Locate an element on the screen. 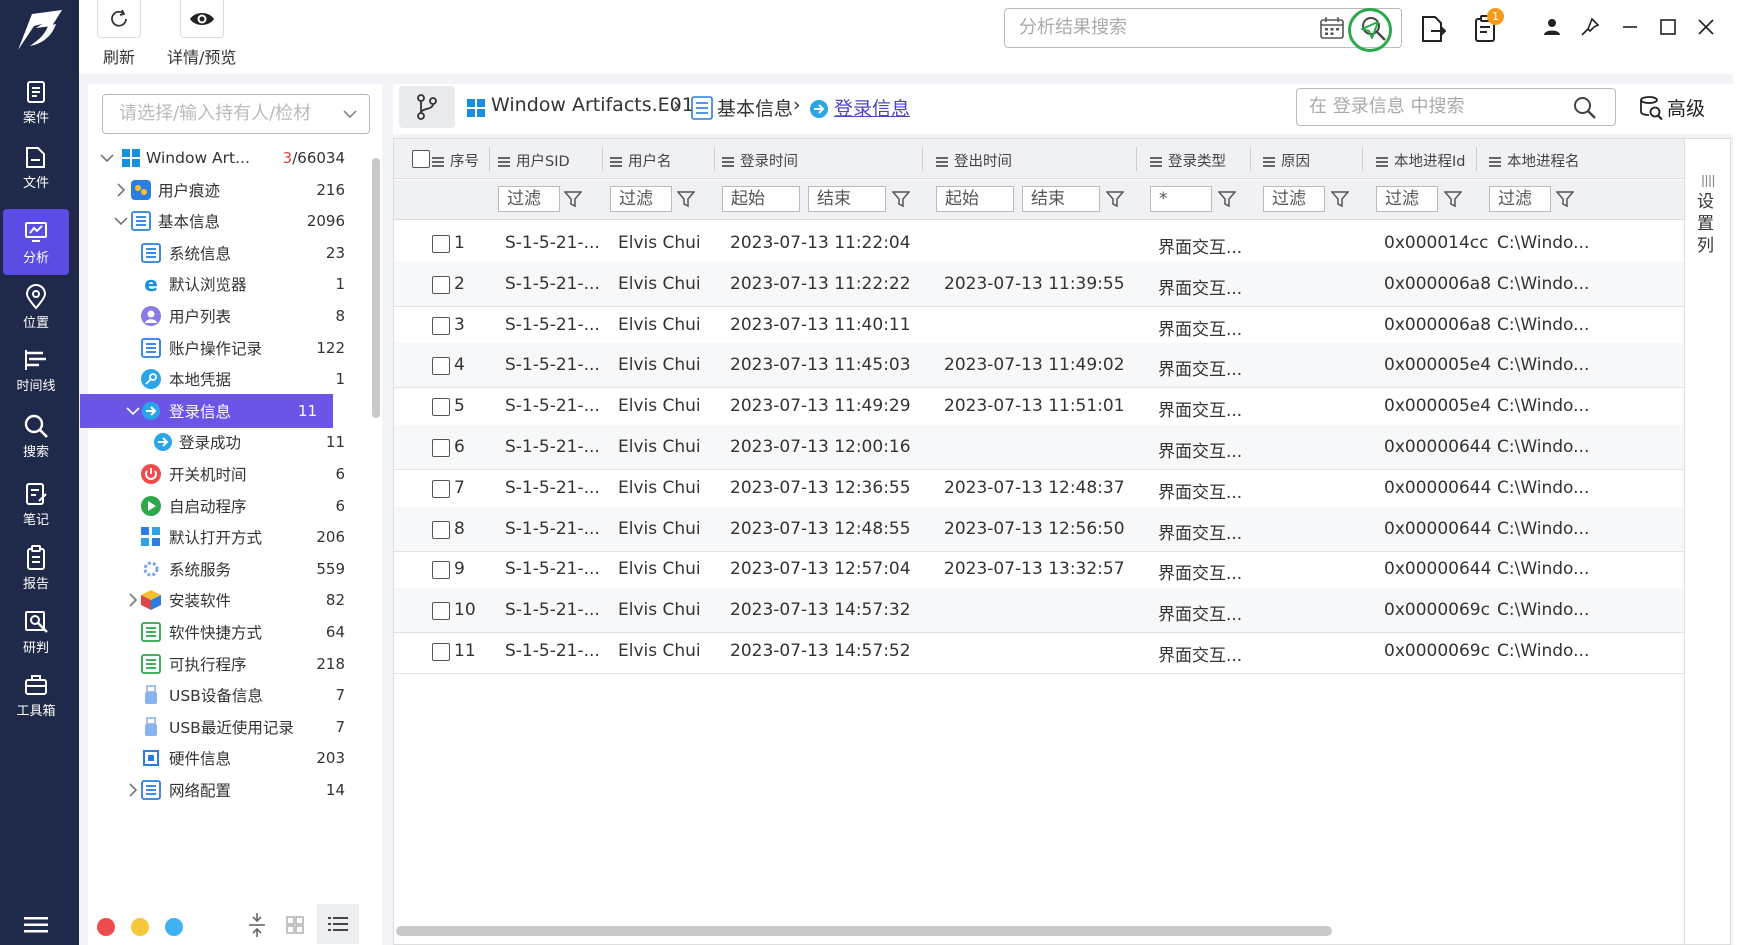 This screenshot has width=1738, height=945. tree-item: 基本信息 2096 is located at coordinates (228, 221).